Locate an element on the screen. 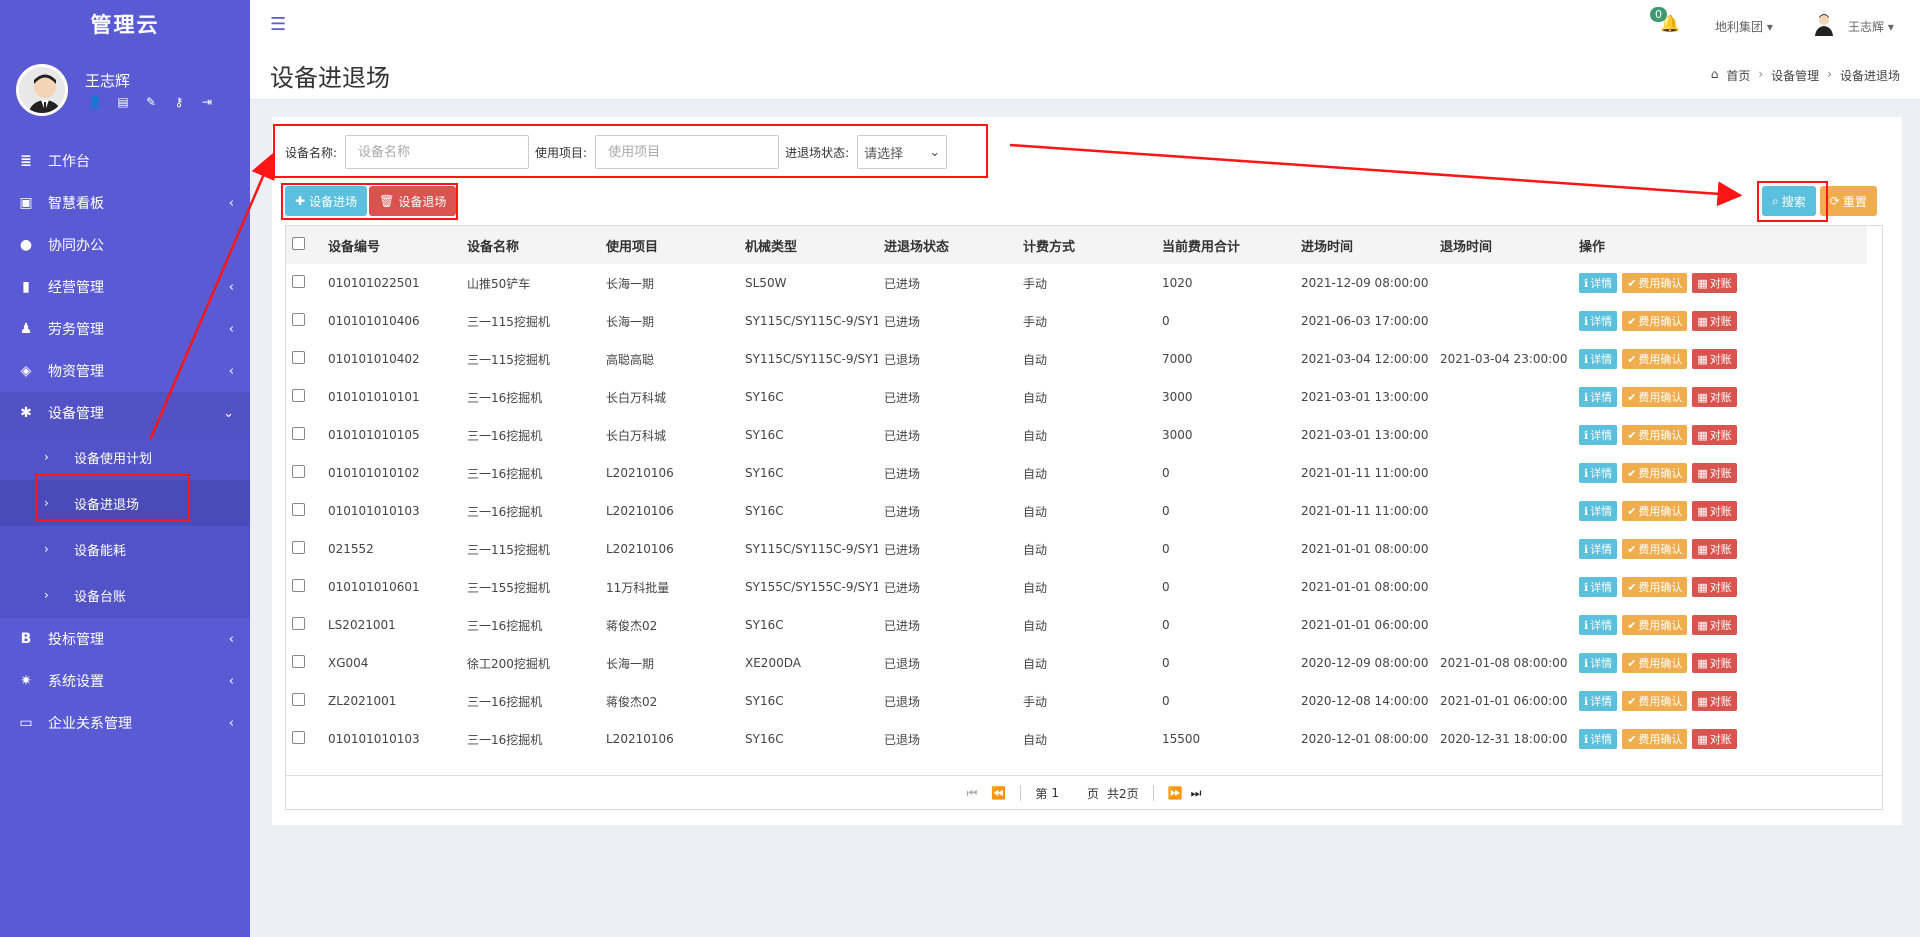 Image resolution: width=1920 pixels, height=937 pixels. key-icon: ⚷ is located at coordinates (179, 102).